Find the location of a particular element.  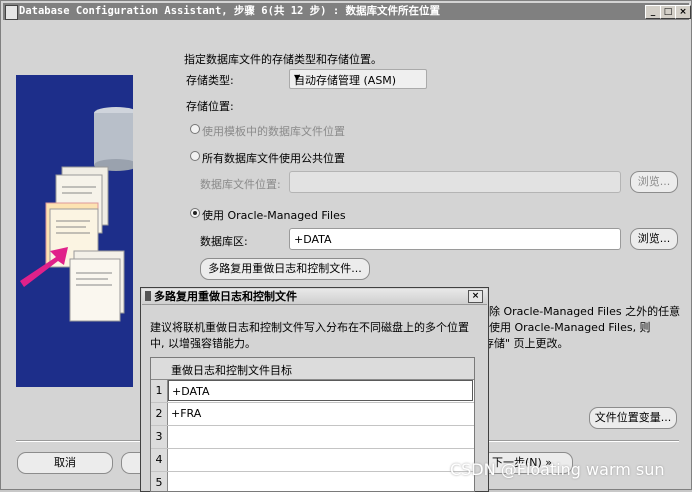

row-value: +FRA is located at coordinates (320, 413).